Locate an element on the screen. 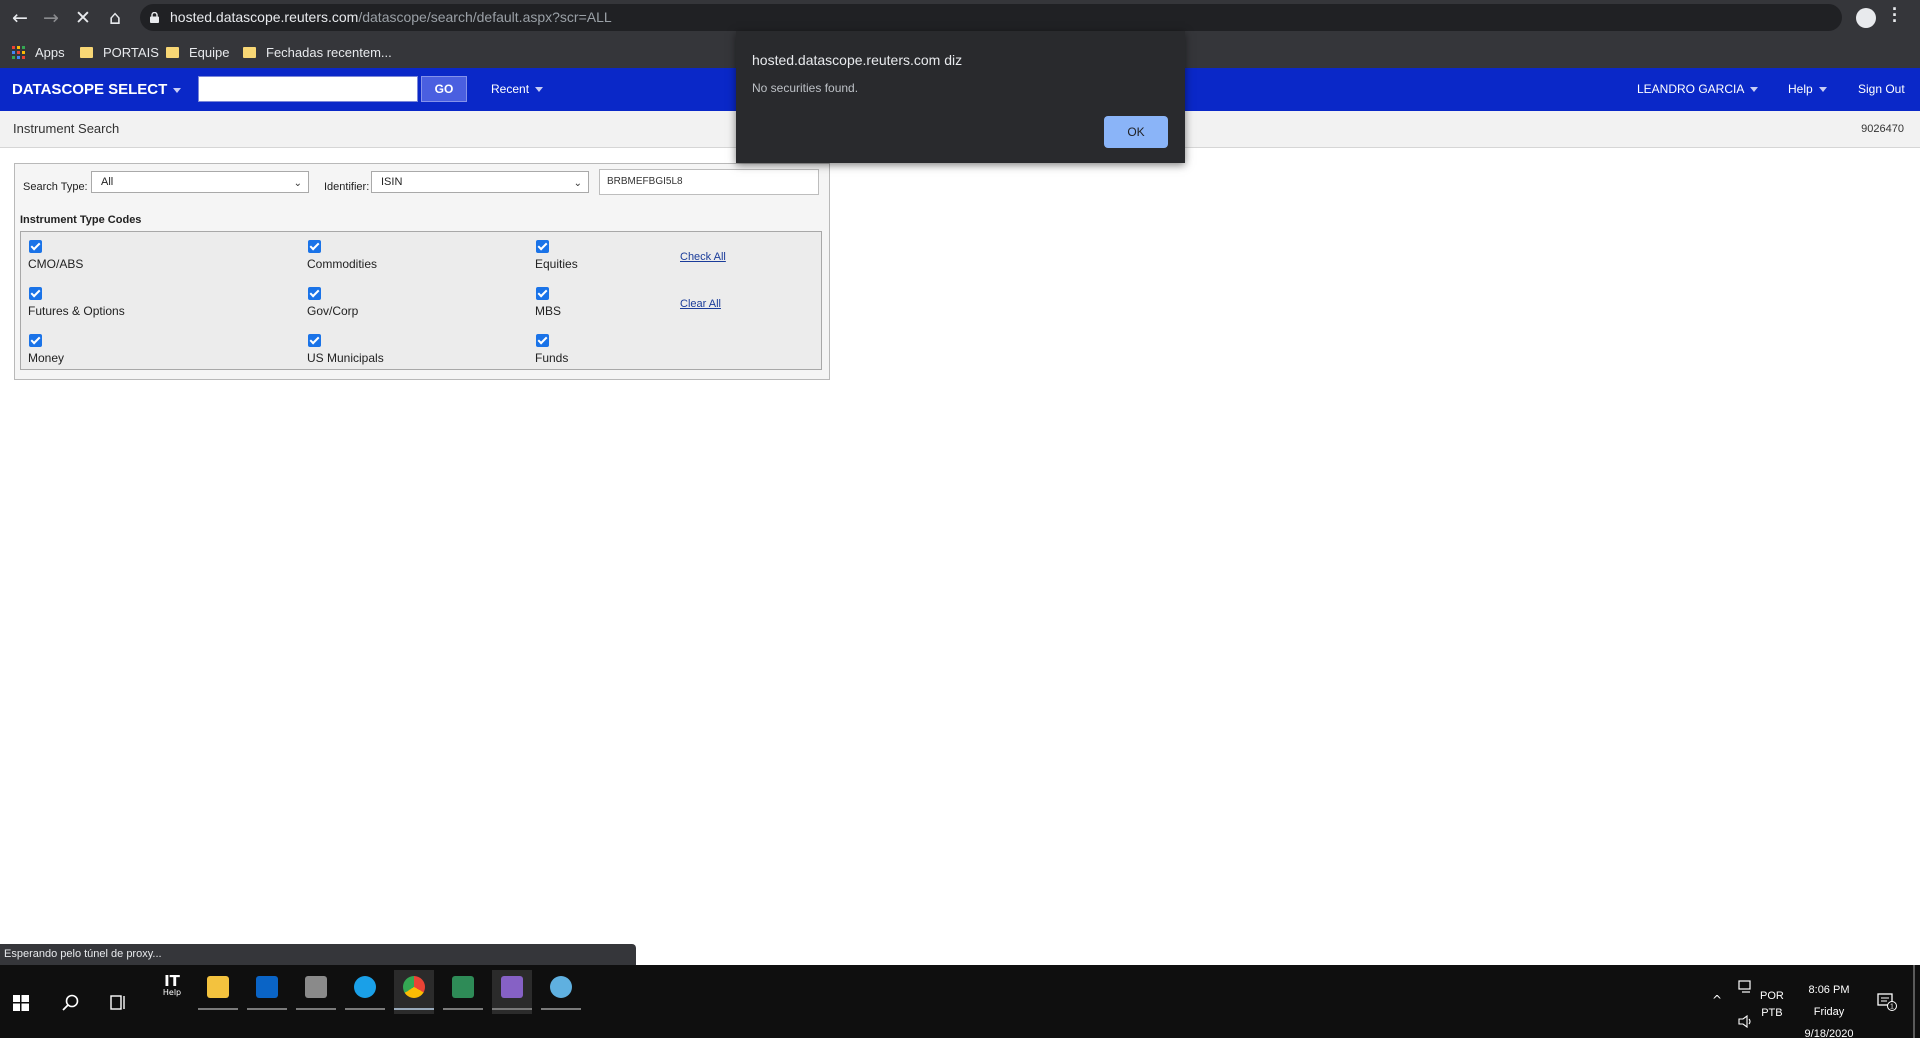 This screenshot has width=1920, height=1045. go-button: GO is located at coordinates (444, 89).